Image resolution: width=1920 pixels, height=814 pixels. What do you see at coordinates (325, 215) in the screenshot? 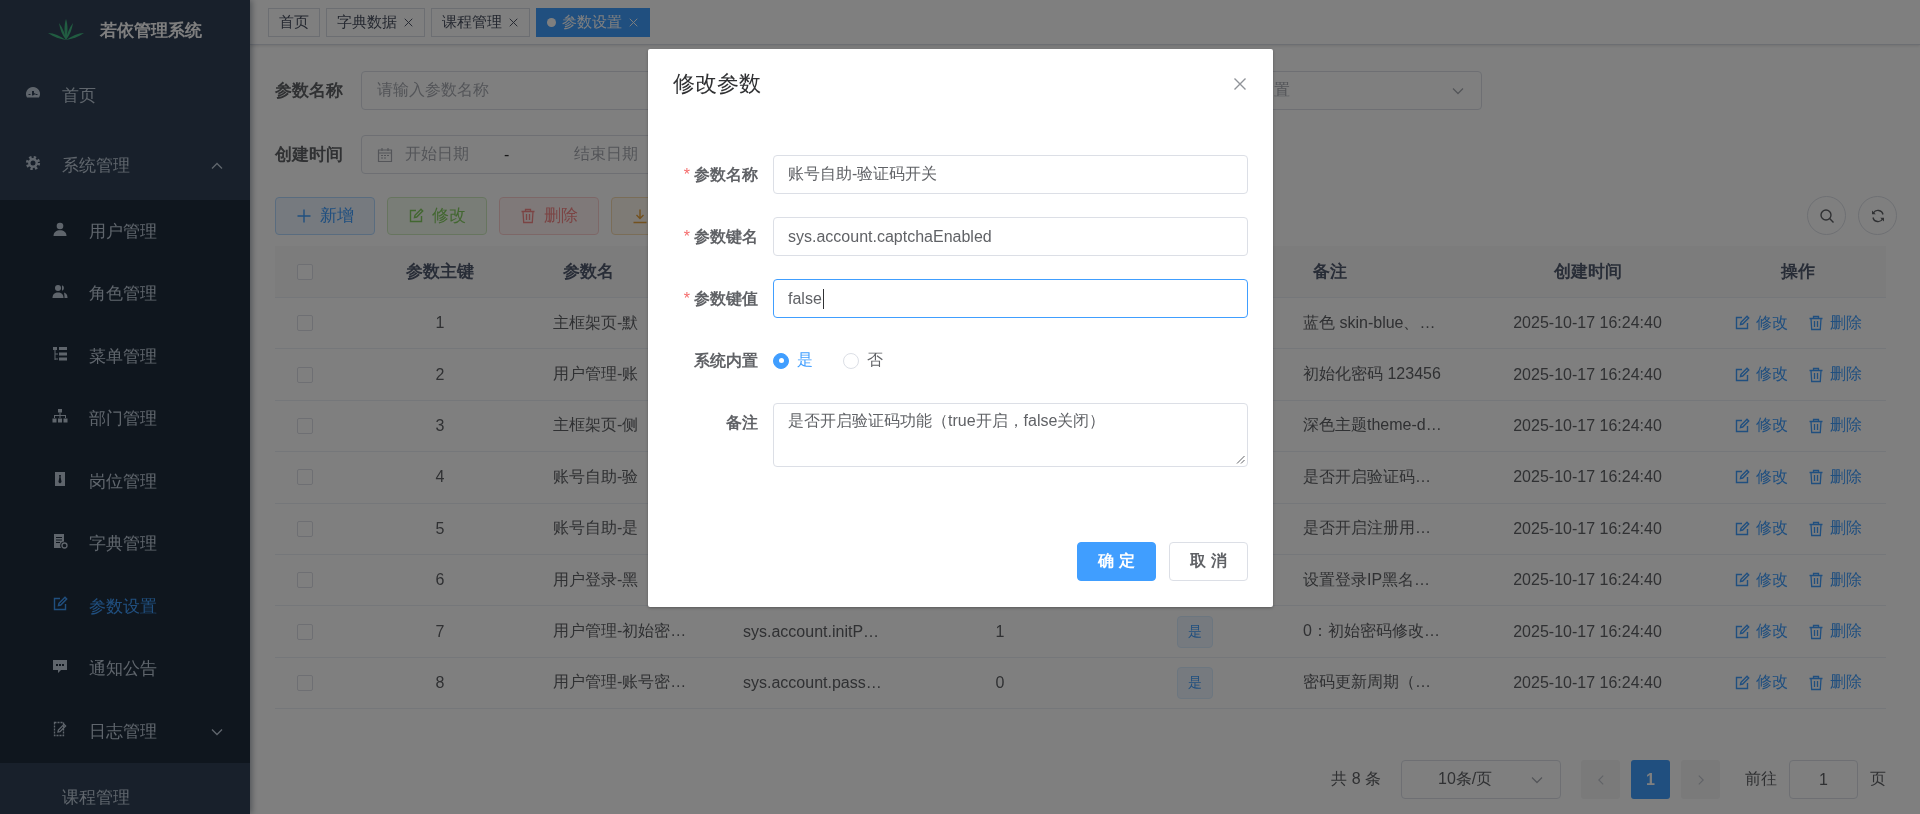
I see `action-button: 新增` at bounding box center [325, 215].